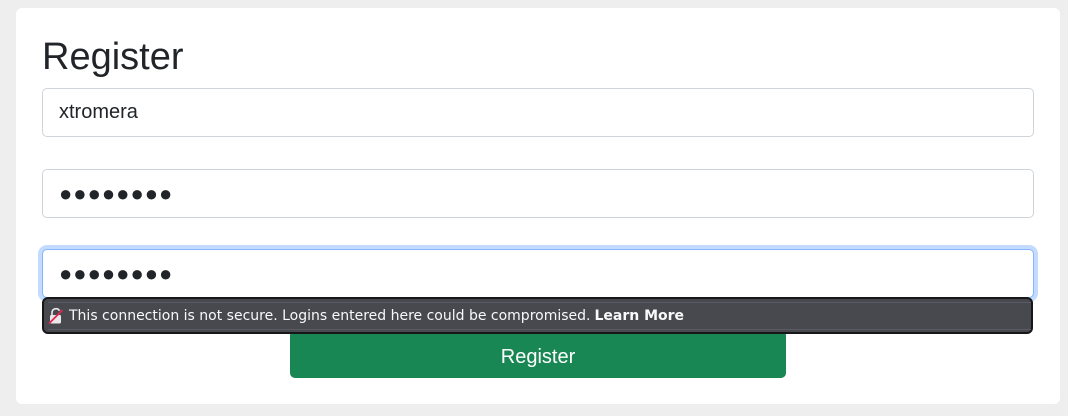 Image resolution: width=1068 pixels, height=416 pixels. Describe the element at coordinates (538, 193) in the screenshot. I see `password-input: ●●●●●●●●` at that location.